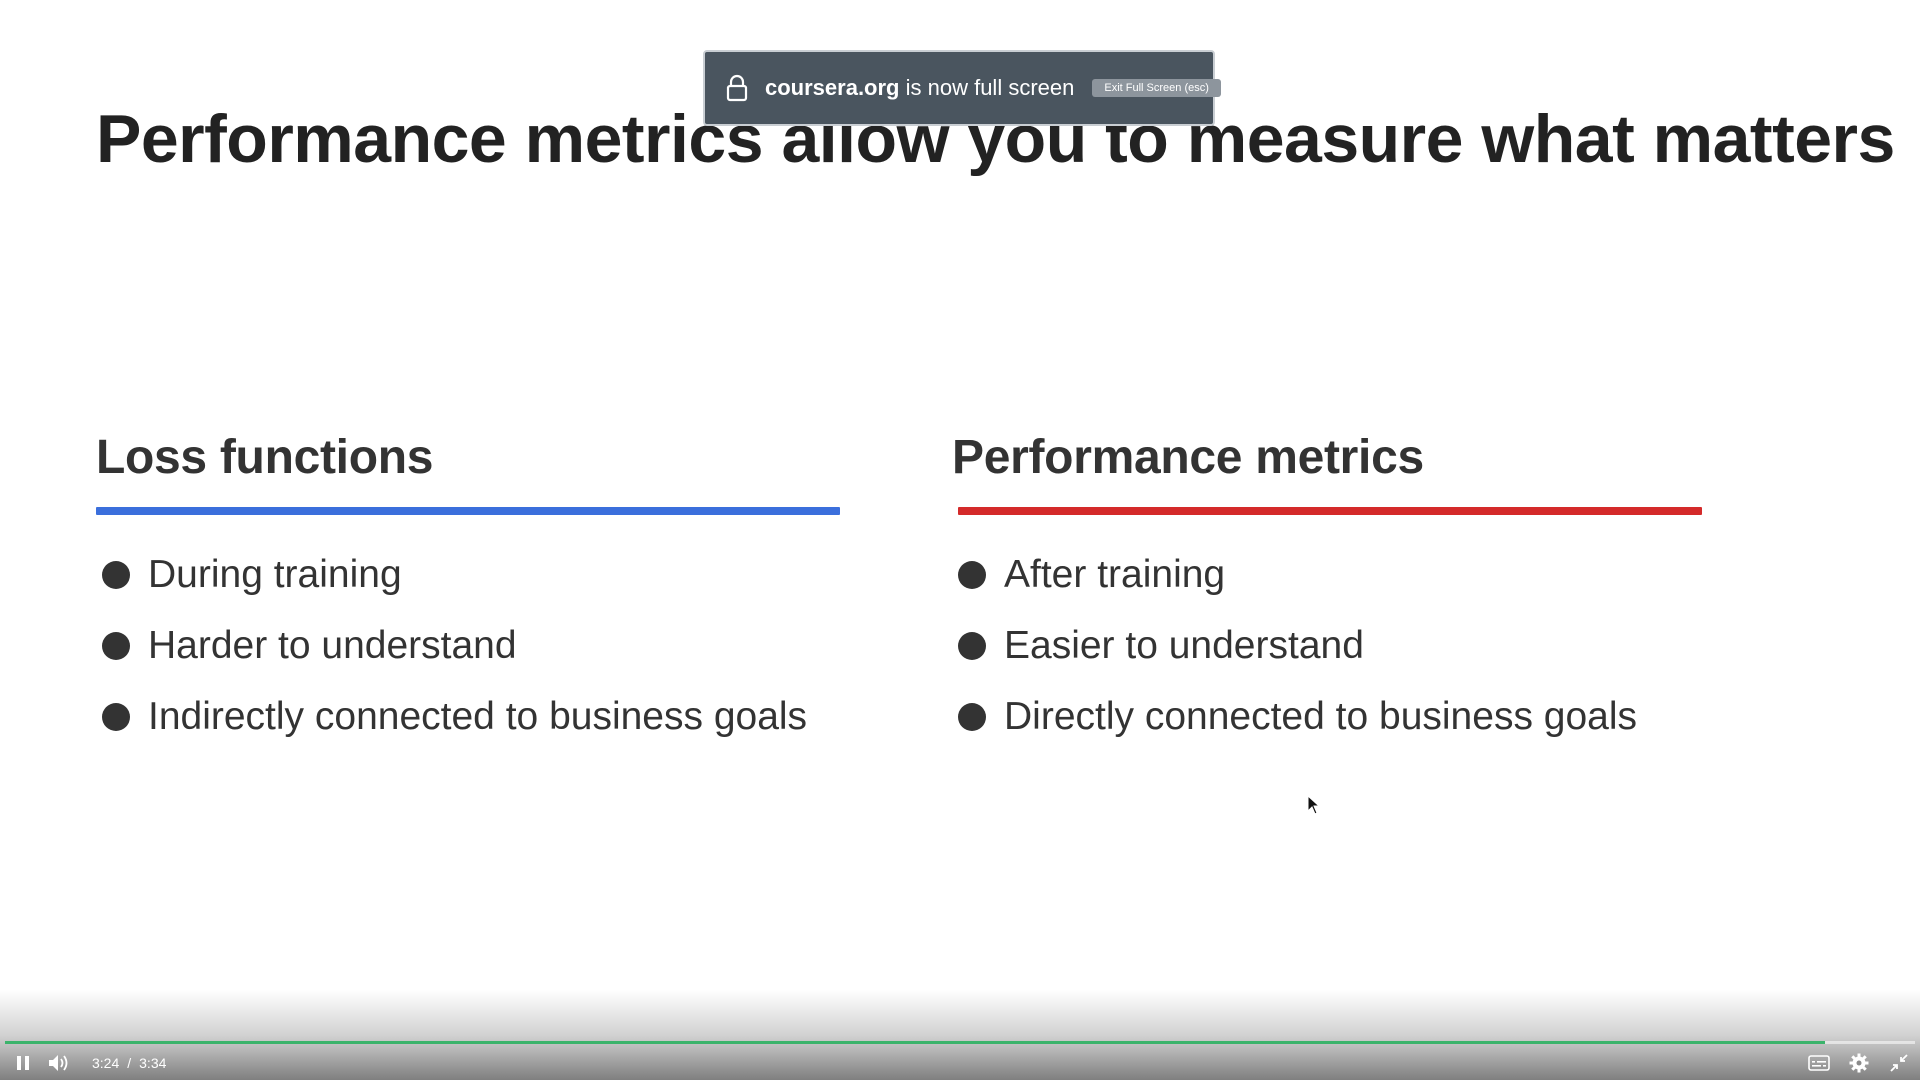 This screenshot has width=1920, height=1080. What do you see at coordinates (1184, 645) in the screenshot?
I see `bullet-text: Easier to understand` at bounding box center [1184, 645].